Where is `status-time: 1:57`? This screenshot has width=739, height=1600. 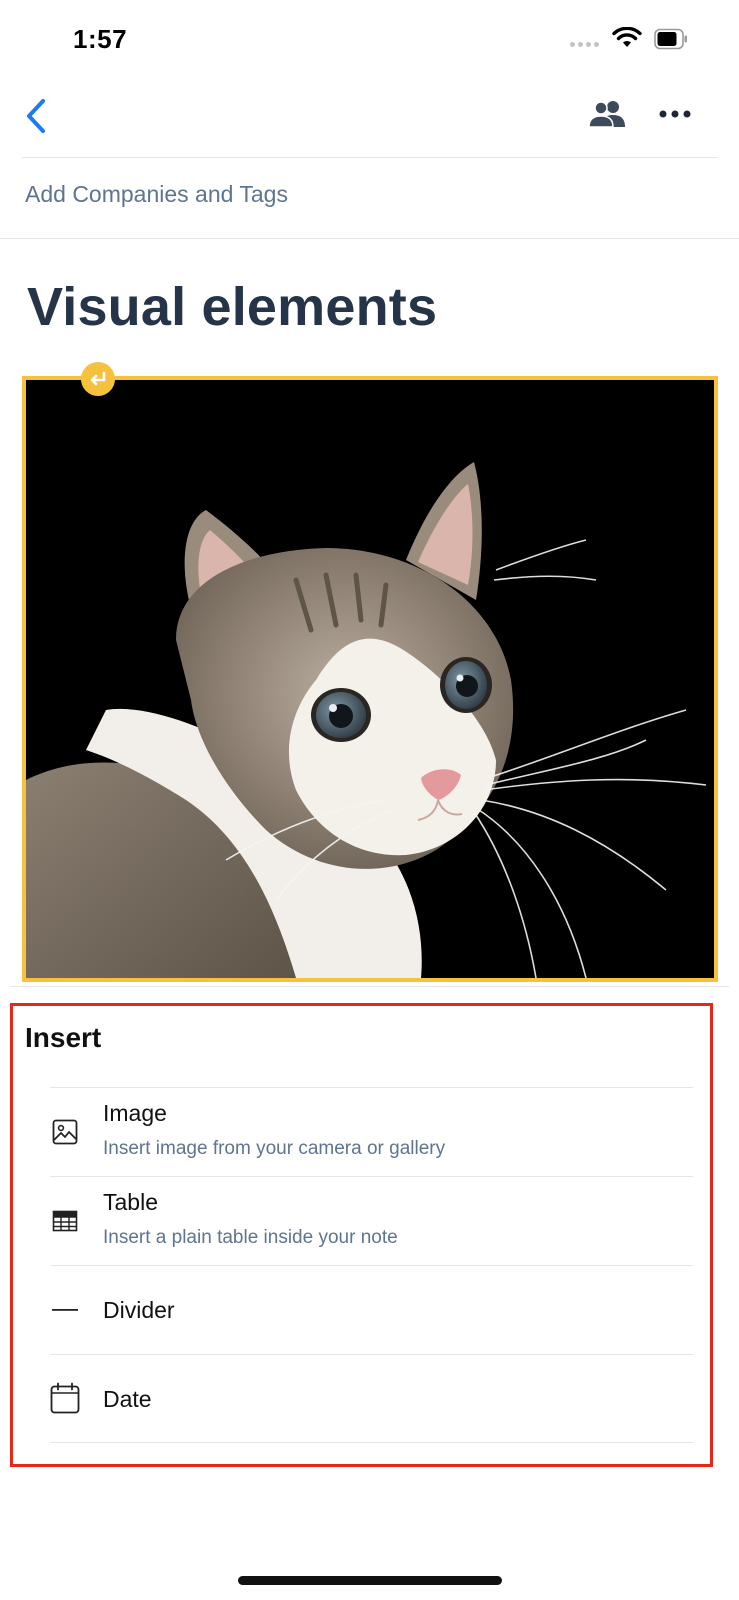
status-time: 1:57 is located at coordinates (100, 39).